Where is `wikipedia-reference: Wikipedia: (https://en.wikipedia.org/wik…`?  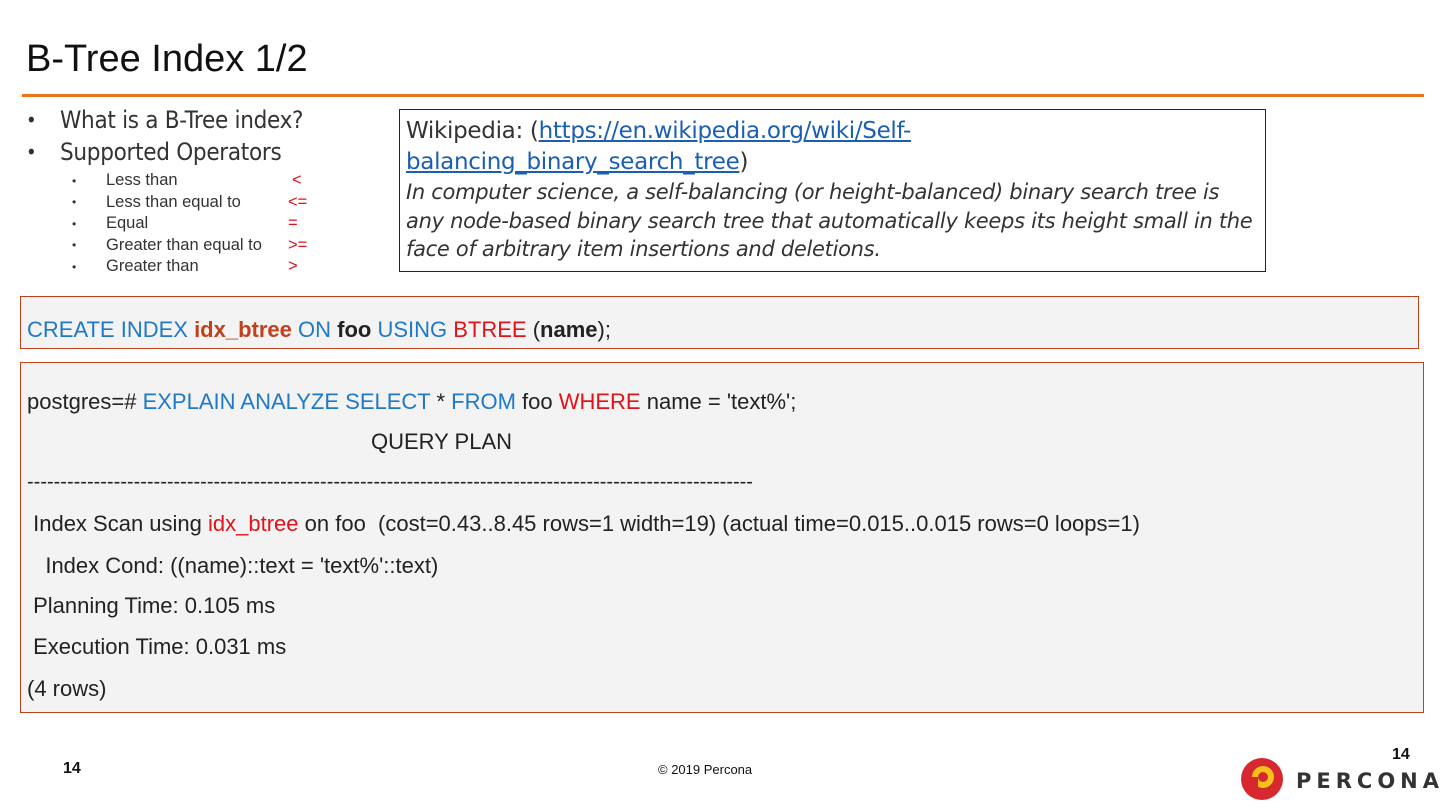 wikipedia-reference: Wikipedia: (https://en.wikipedia.org/wik… is located at coordinates (832, 147).